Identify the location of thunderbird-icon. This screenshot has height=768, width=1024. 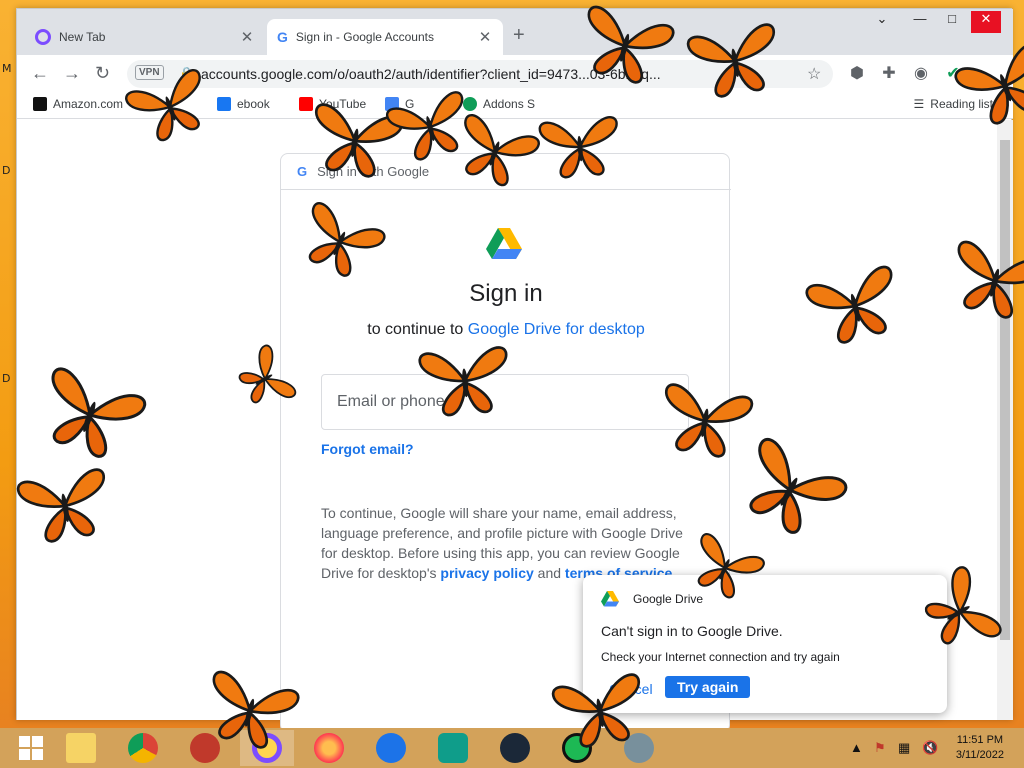
(391, 748).